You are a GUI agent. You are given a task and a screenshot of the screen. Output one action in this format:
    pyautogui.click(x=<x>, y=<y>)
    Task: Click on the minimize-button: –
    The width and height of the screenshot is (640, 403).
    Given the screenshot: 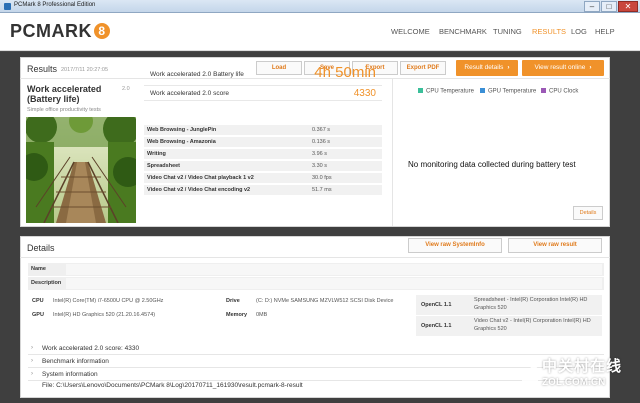 What is the action you would take?
    pyautogui.click(x=592, y=6)
    